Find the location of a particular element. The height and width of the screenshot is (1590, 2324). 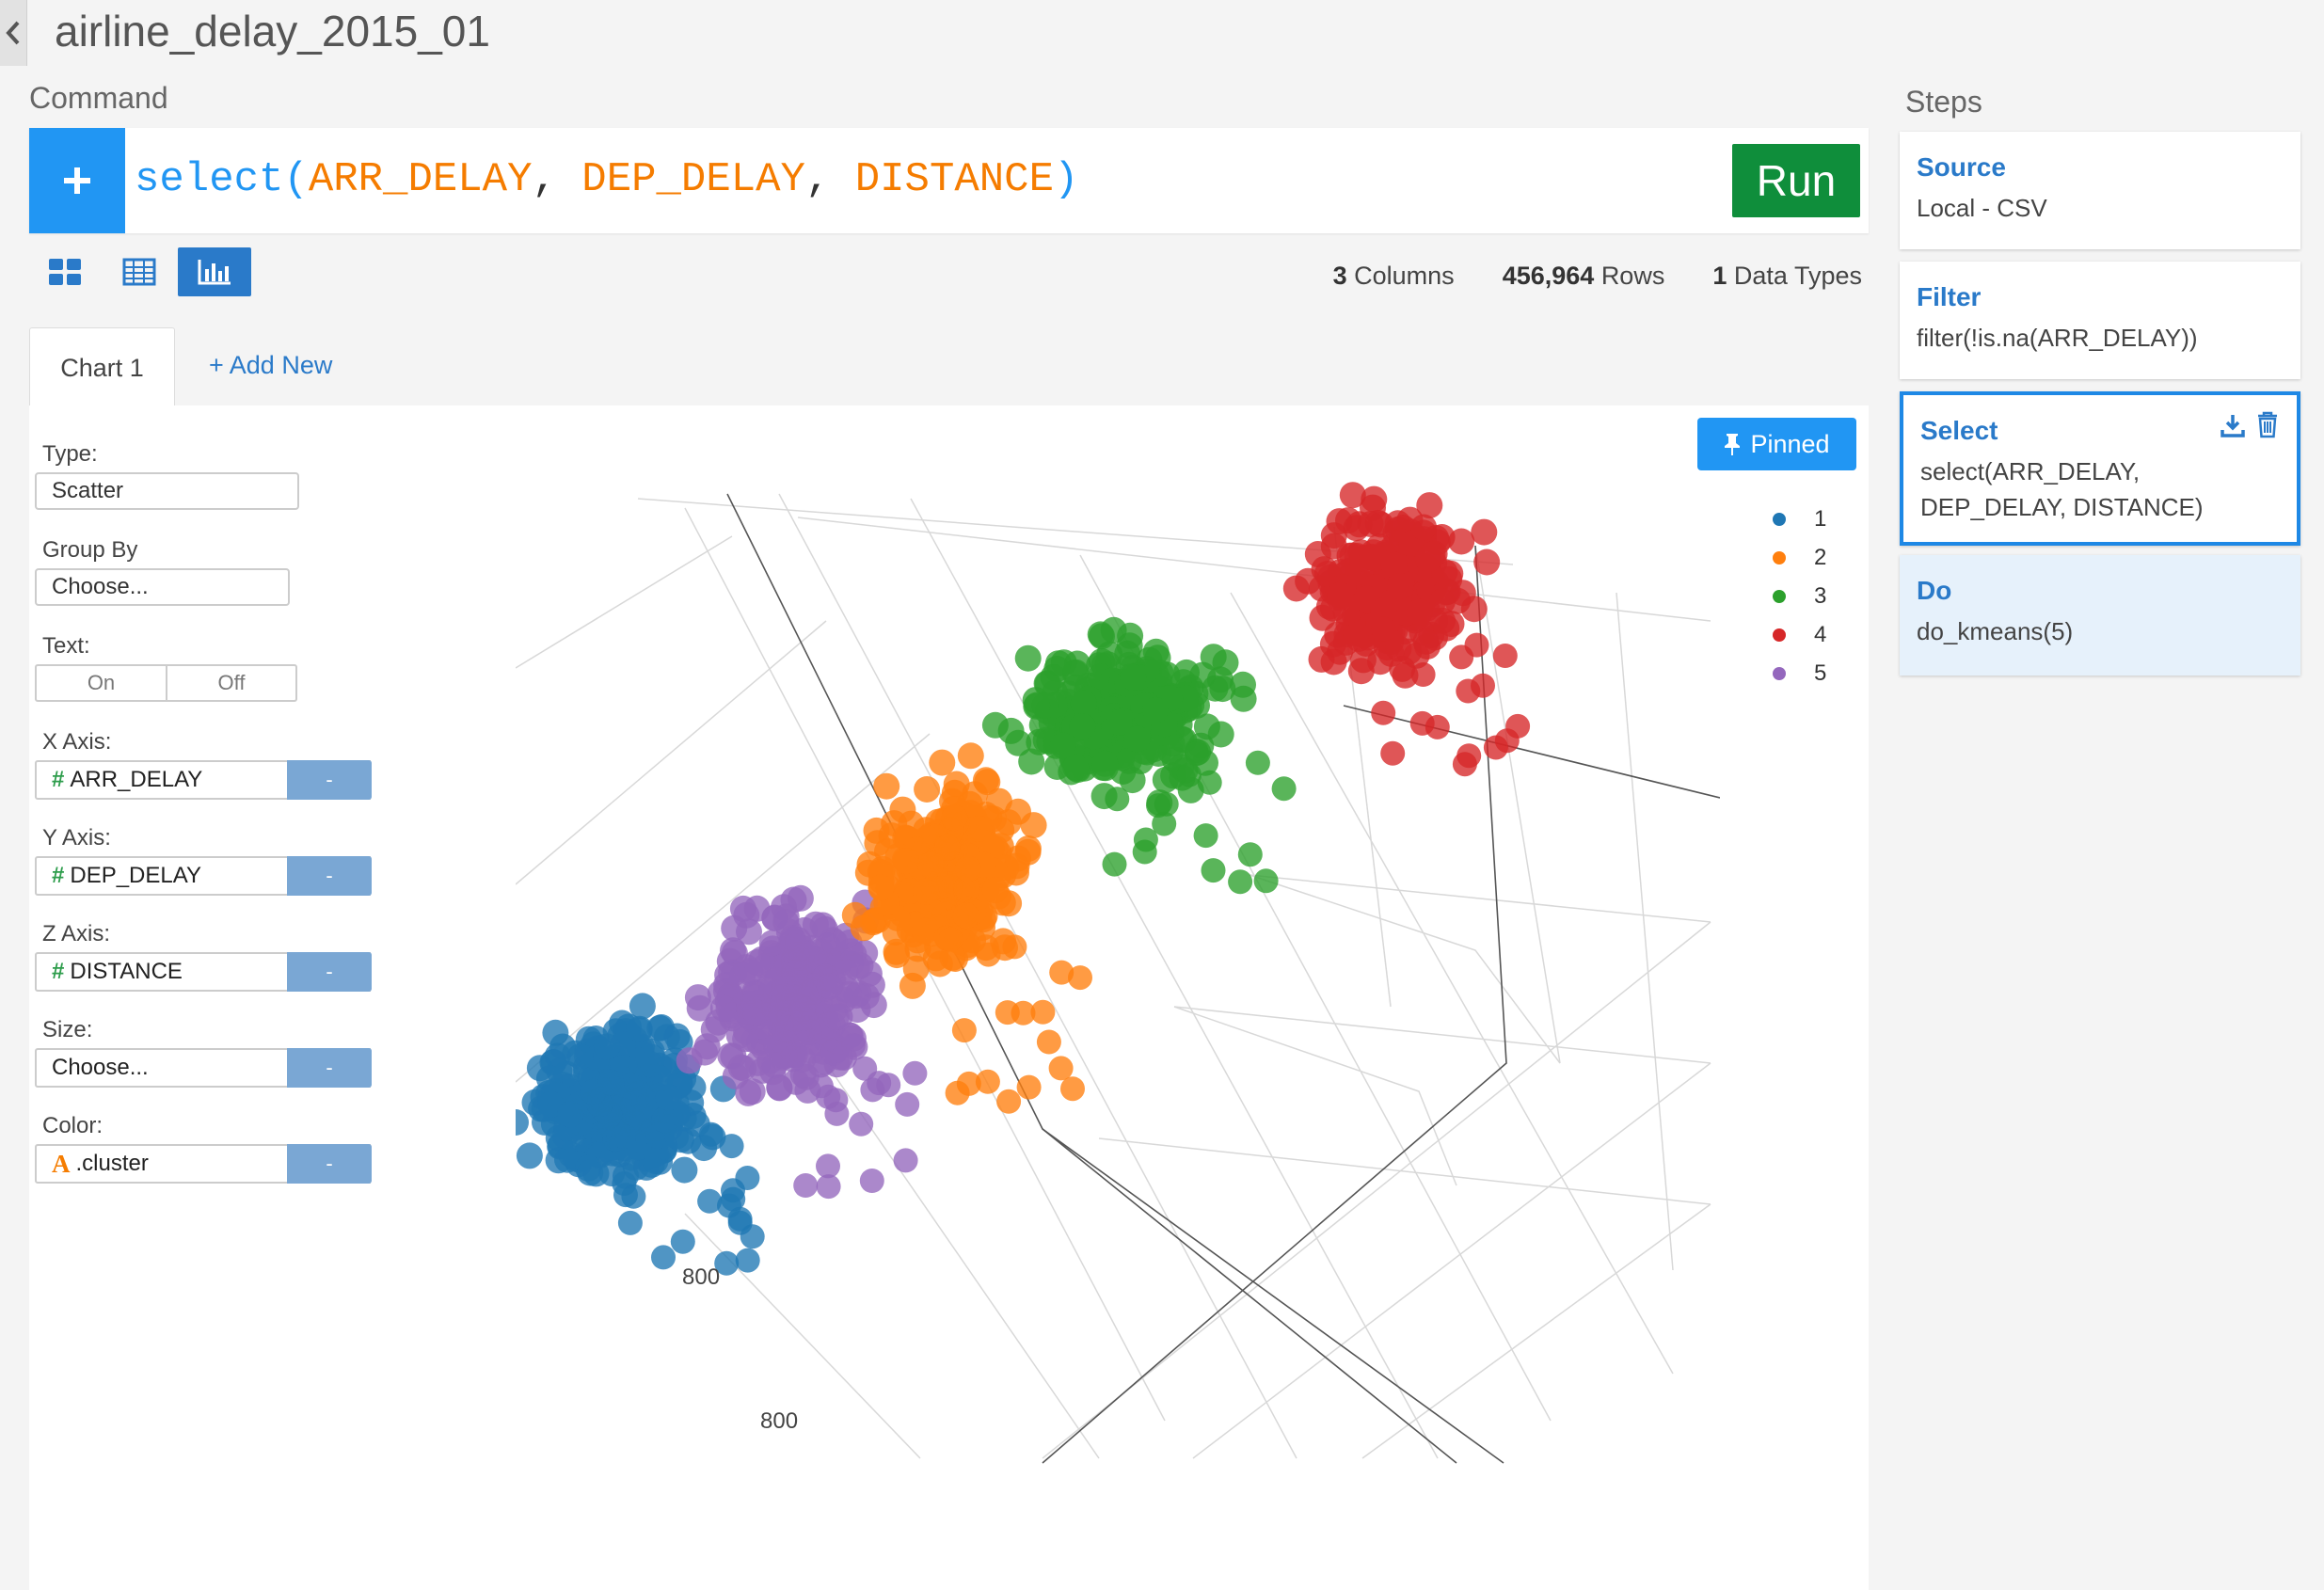

tick-label: 800 is located at coordinates (779, 1421).